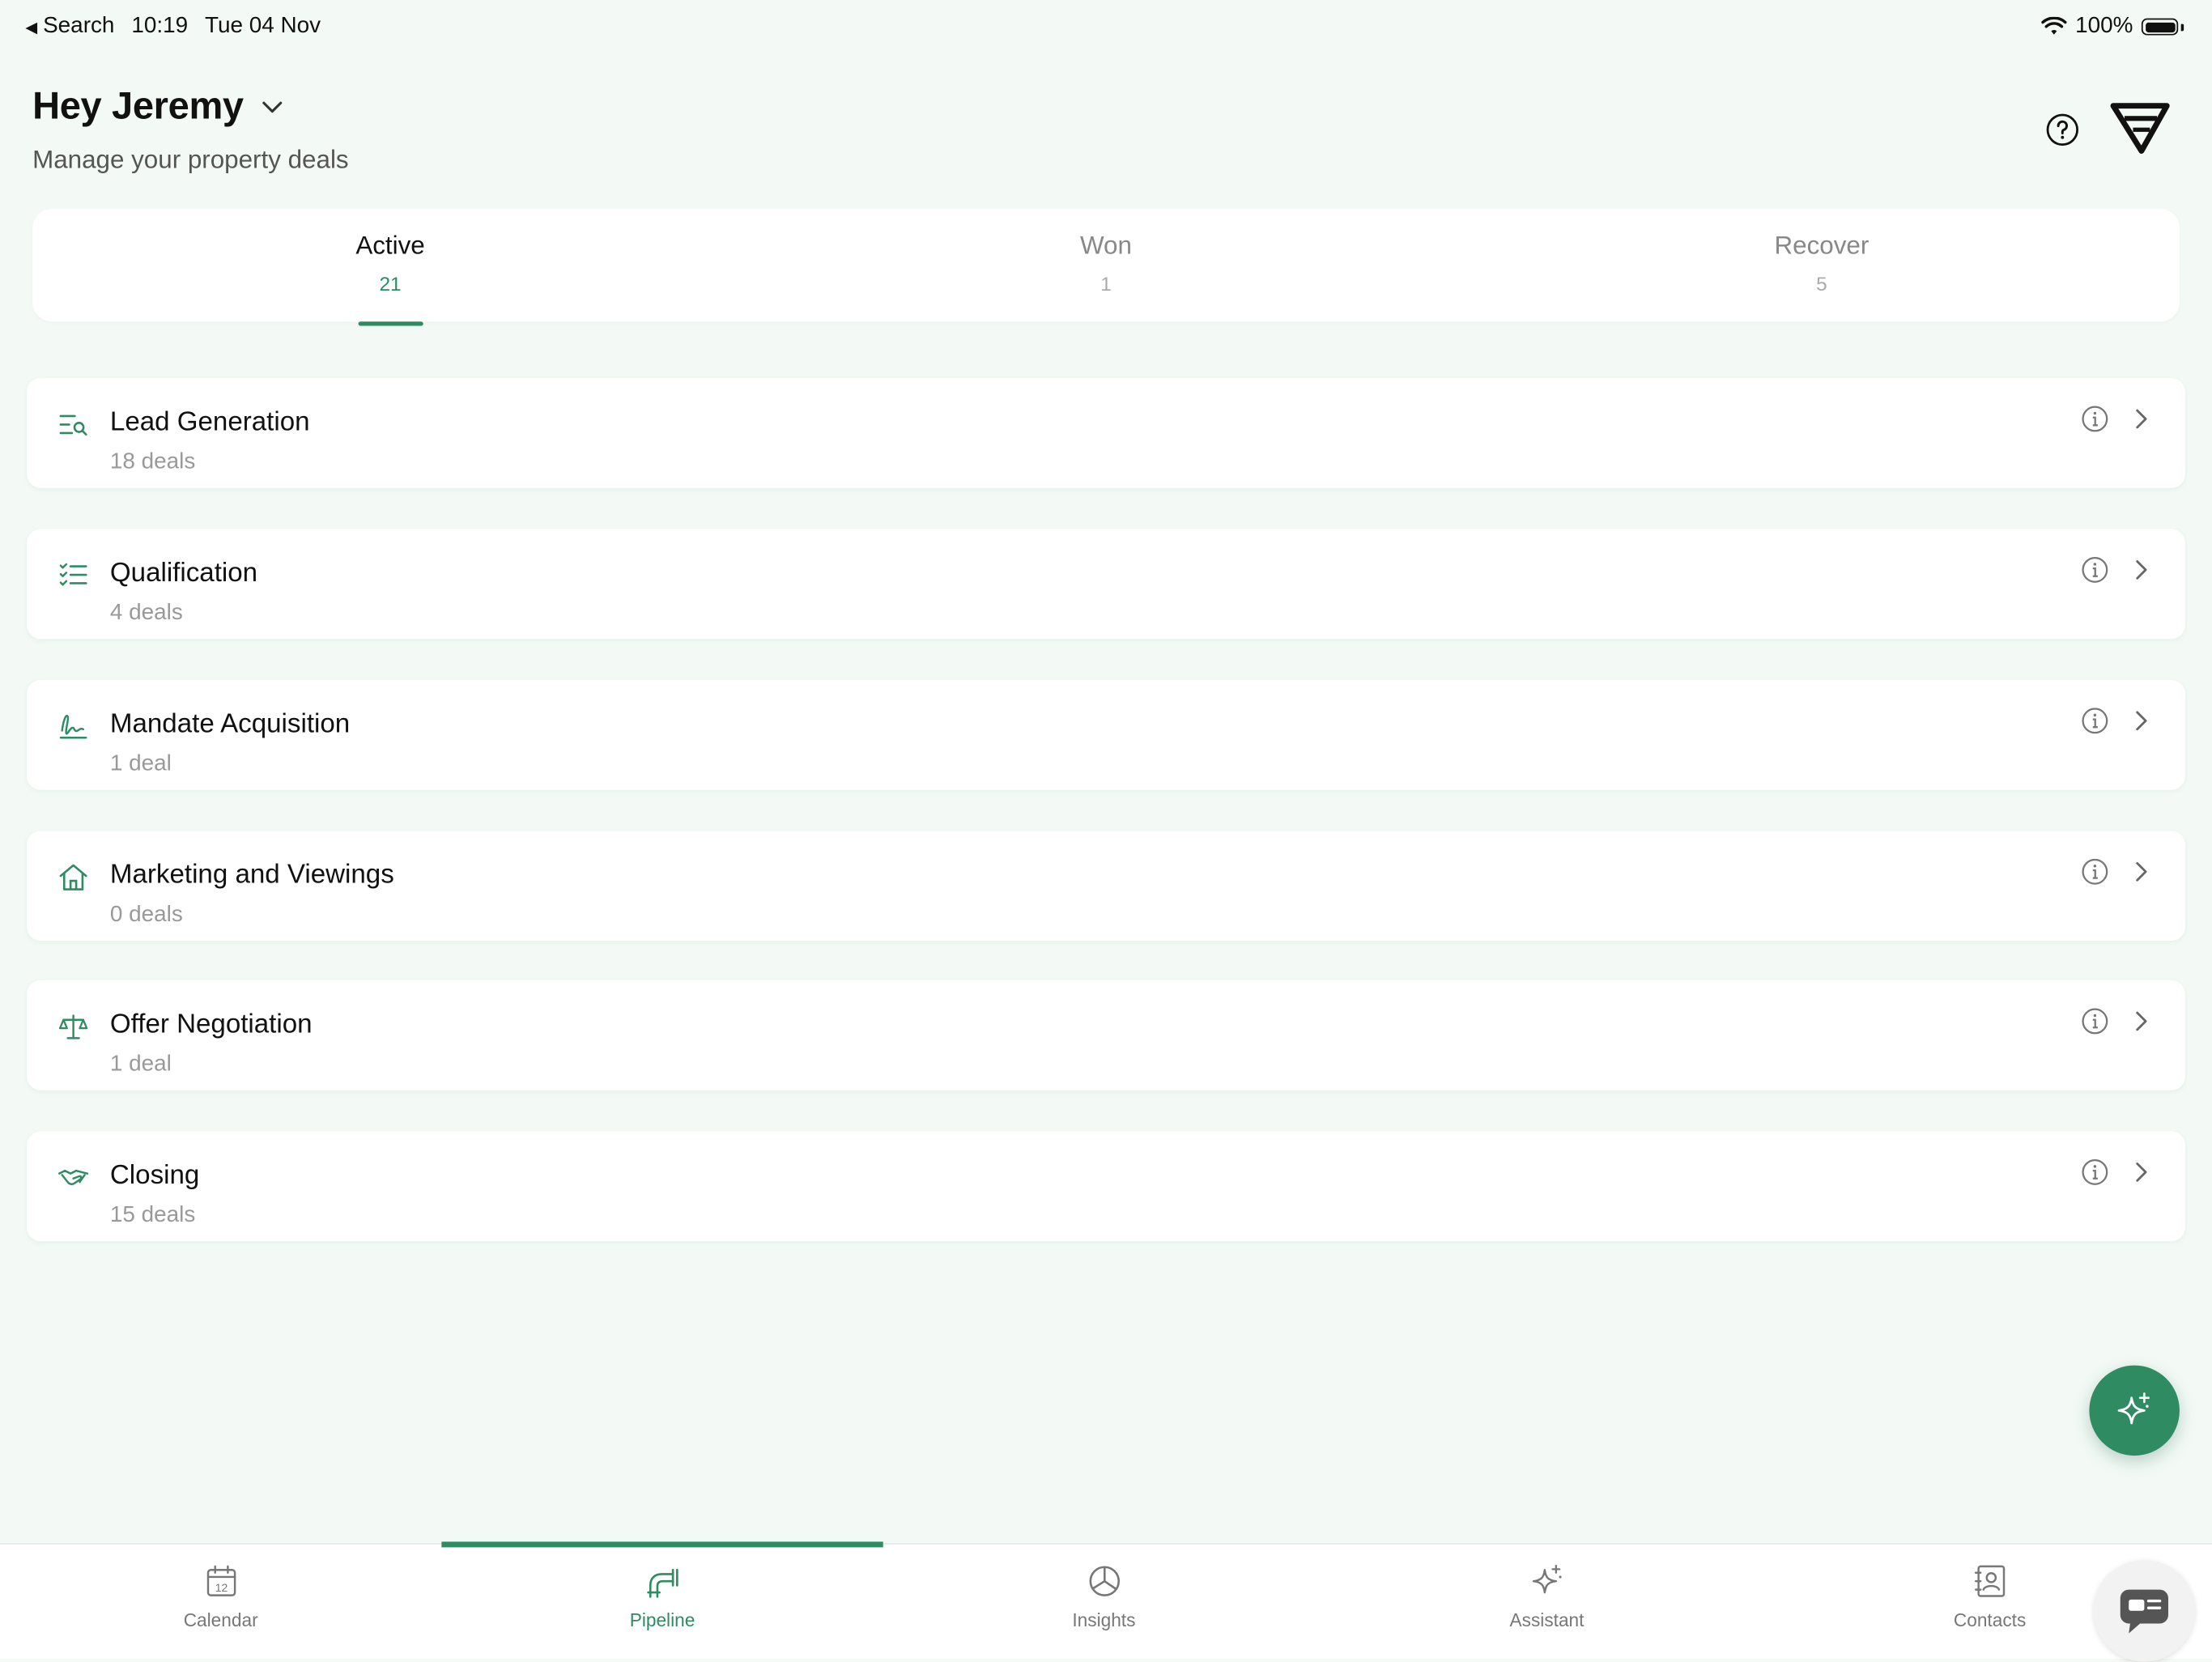 This screenshot has height=1662, width=2212. What do you see at coordinates (190, 159) in the screenshot?
I see `page-subtitle: Manage your property deals` at bounding box center [190, 159].